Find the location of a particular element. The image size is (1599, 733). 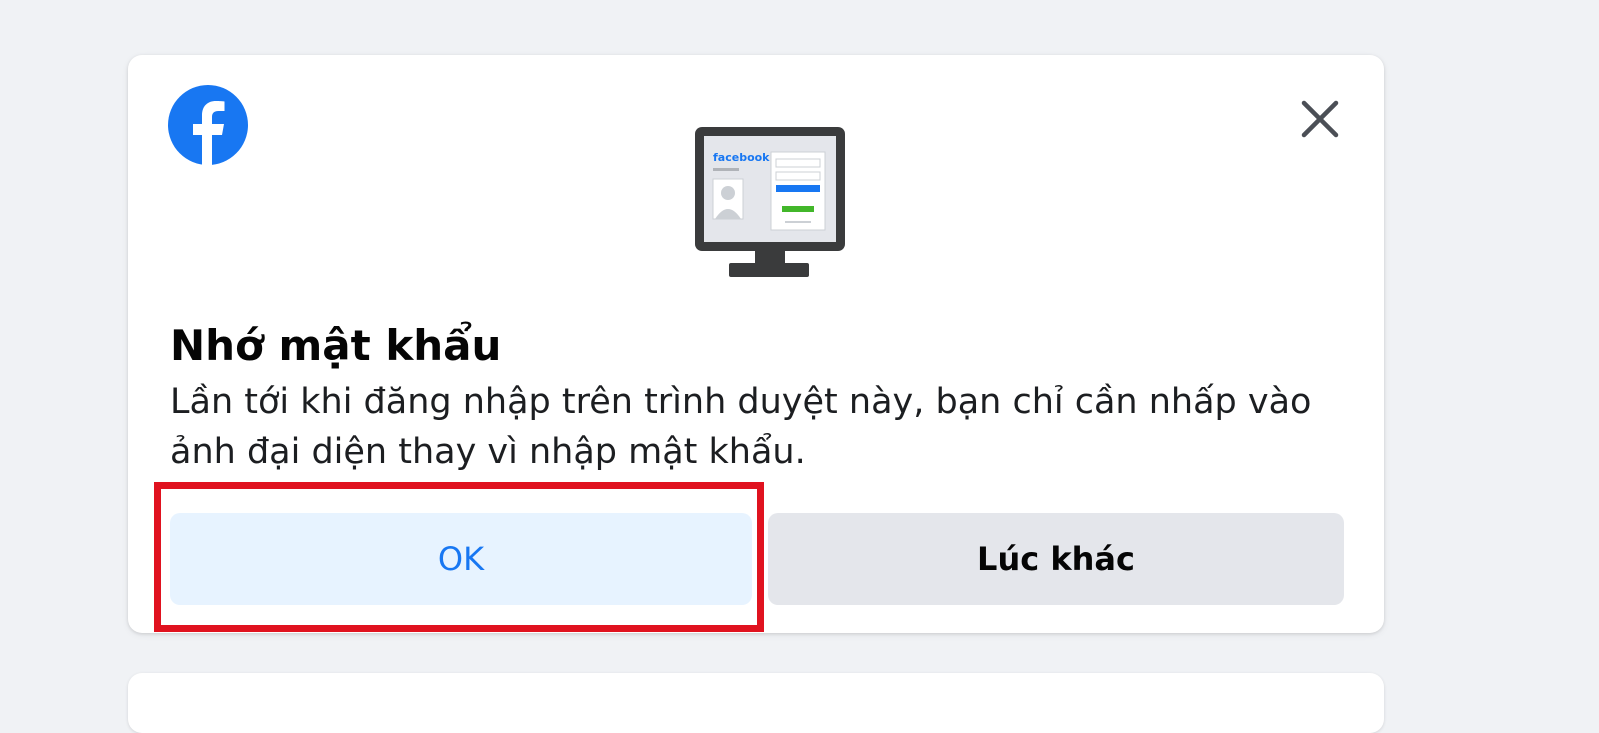

not-now-button: Lúc khác is located at coordinates (1056, 559).